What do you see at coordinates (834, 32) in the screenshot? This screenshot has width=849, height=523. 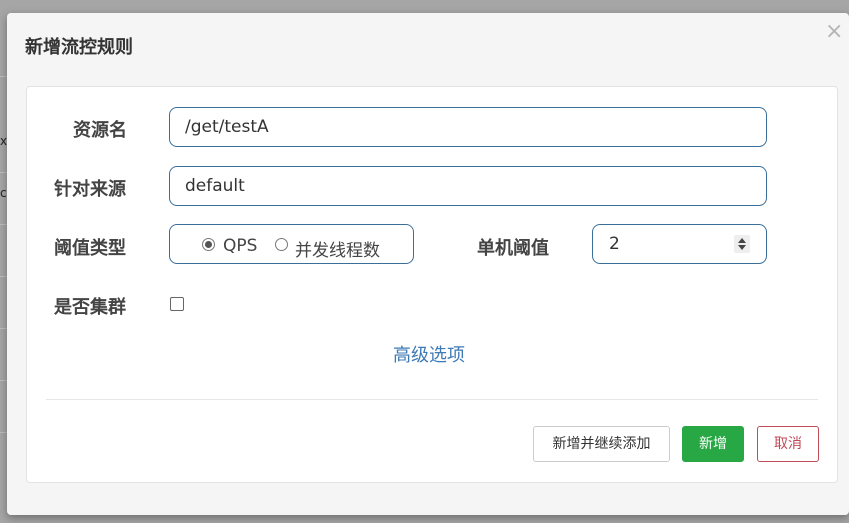 I see `close-icon: ×` at bounding box center [834, 32].